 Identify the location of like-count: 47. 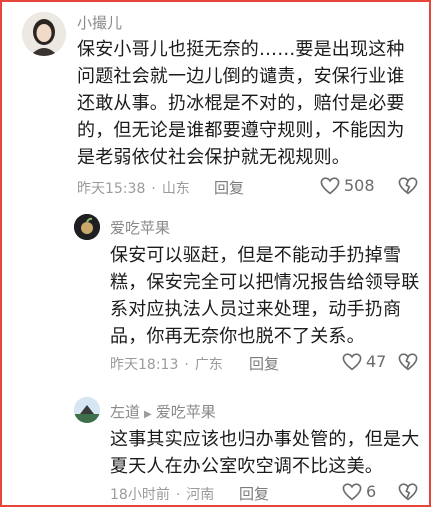
(376, 361).